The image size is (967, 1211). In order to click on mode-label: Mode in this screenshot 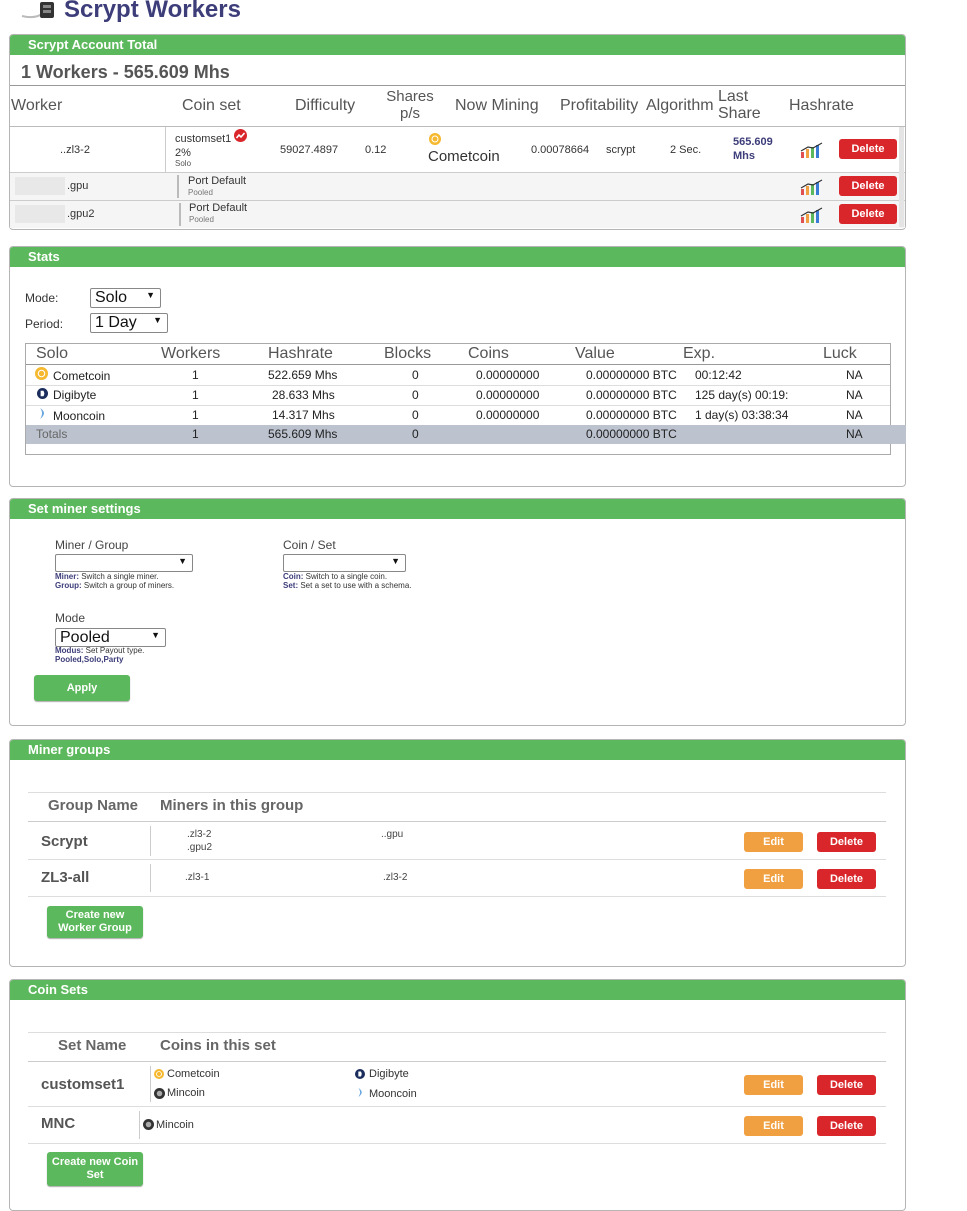, I will do `click(70, 618)`.